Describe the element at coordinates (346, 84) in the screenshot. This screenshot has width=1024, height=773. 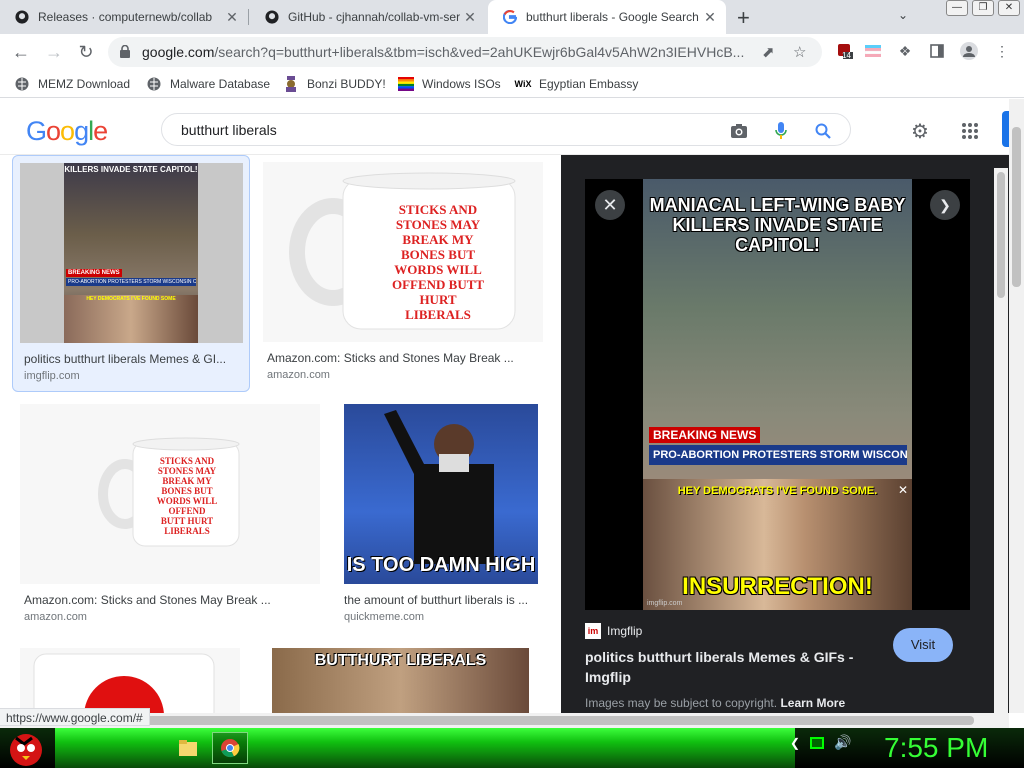
I see `bookmark-label: Bonzi BUDDY!` at that location.